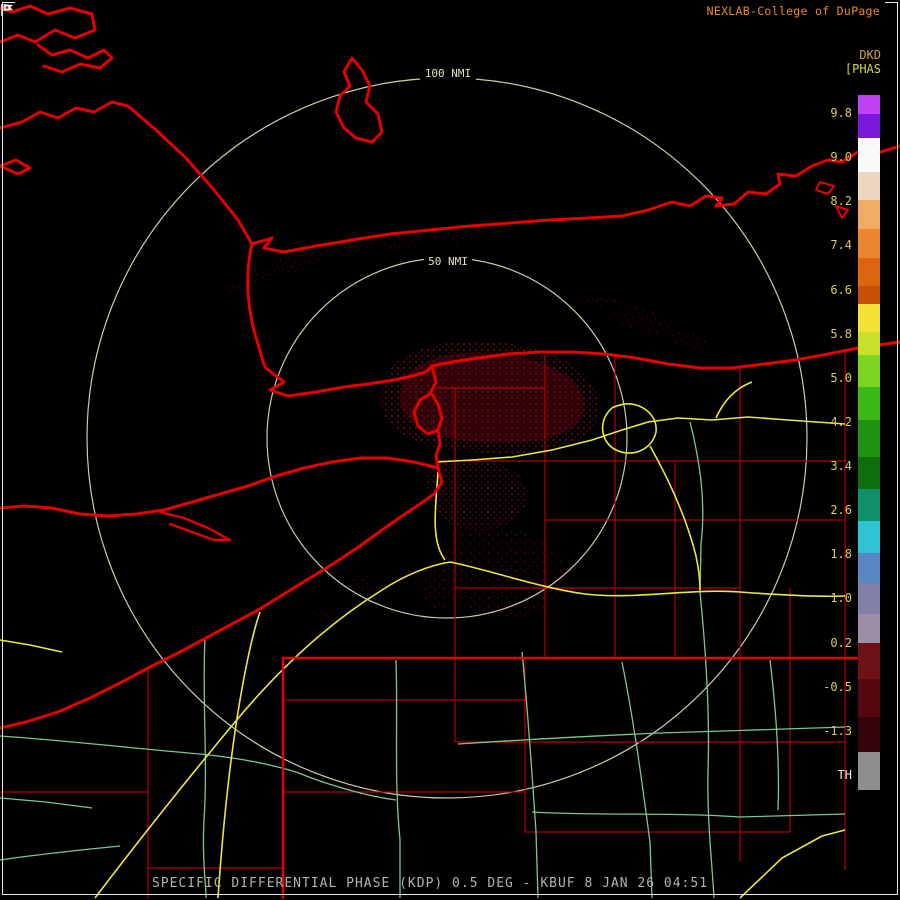  What do you see at coordinates (450, 894) in the screenshot?
I see `frame-border-bottom` at bounding box center [450, 894].